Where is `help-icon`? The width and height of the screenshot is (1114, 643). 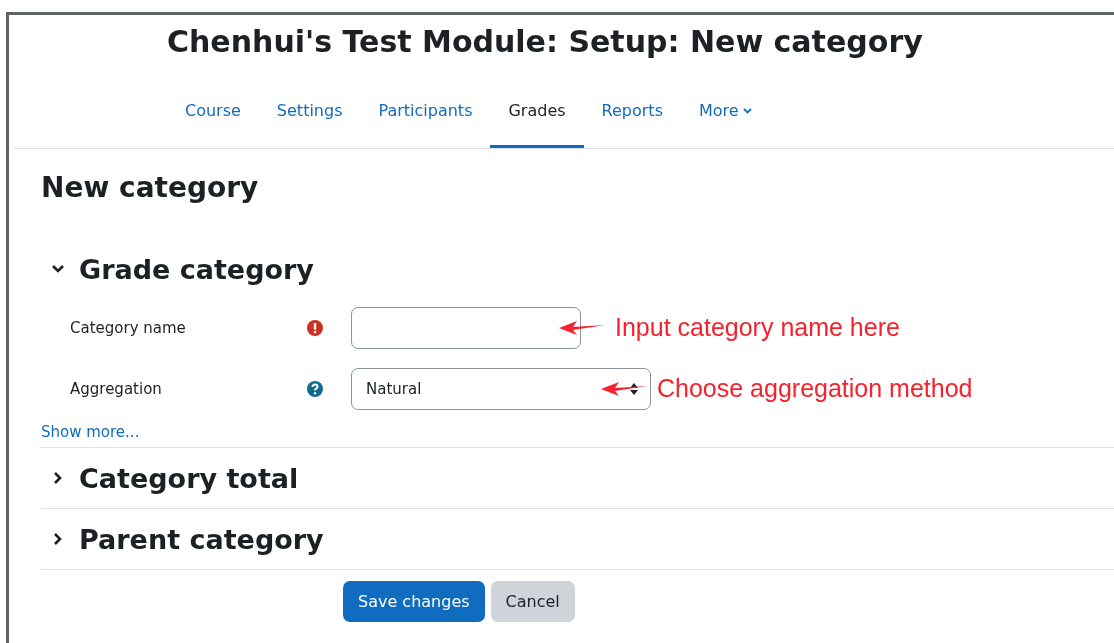
help-icon is located at coordinates (315, 388).